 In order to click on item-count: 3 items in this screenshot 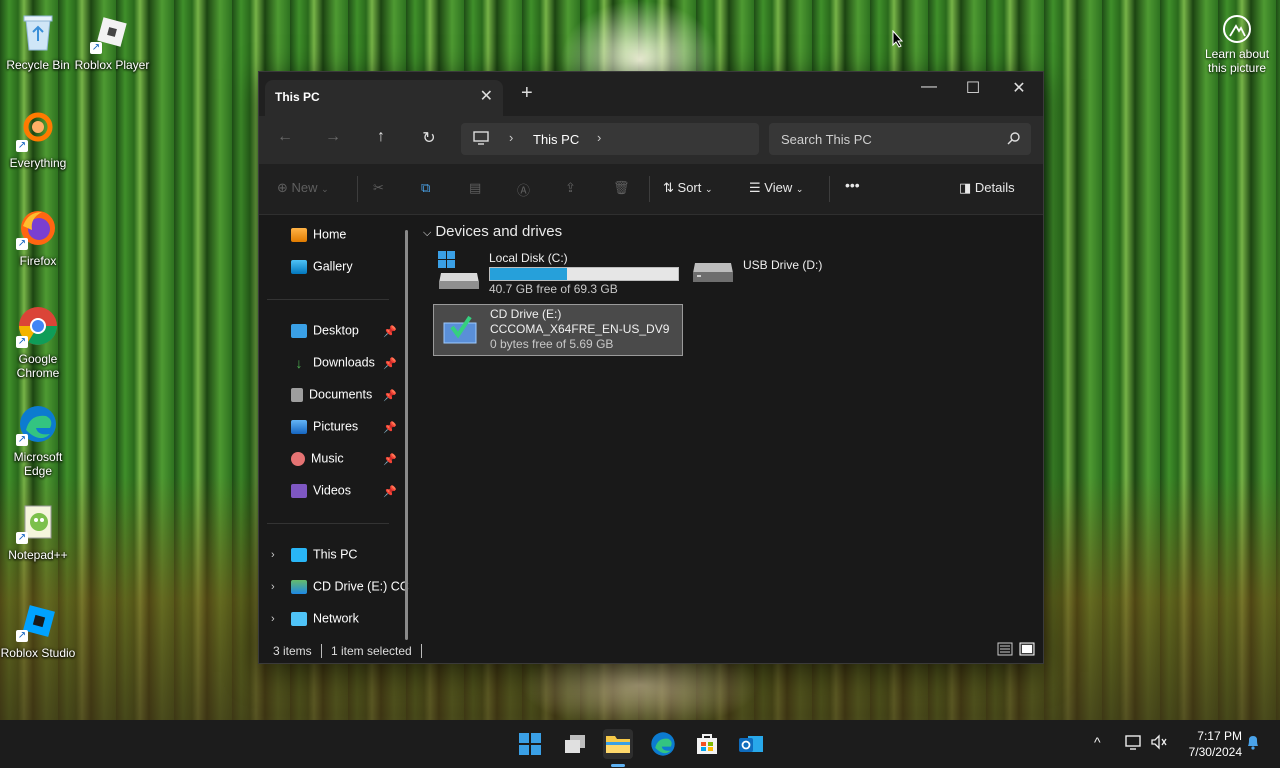, I will do `click(292, 651)`.